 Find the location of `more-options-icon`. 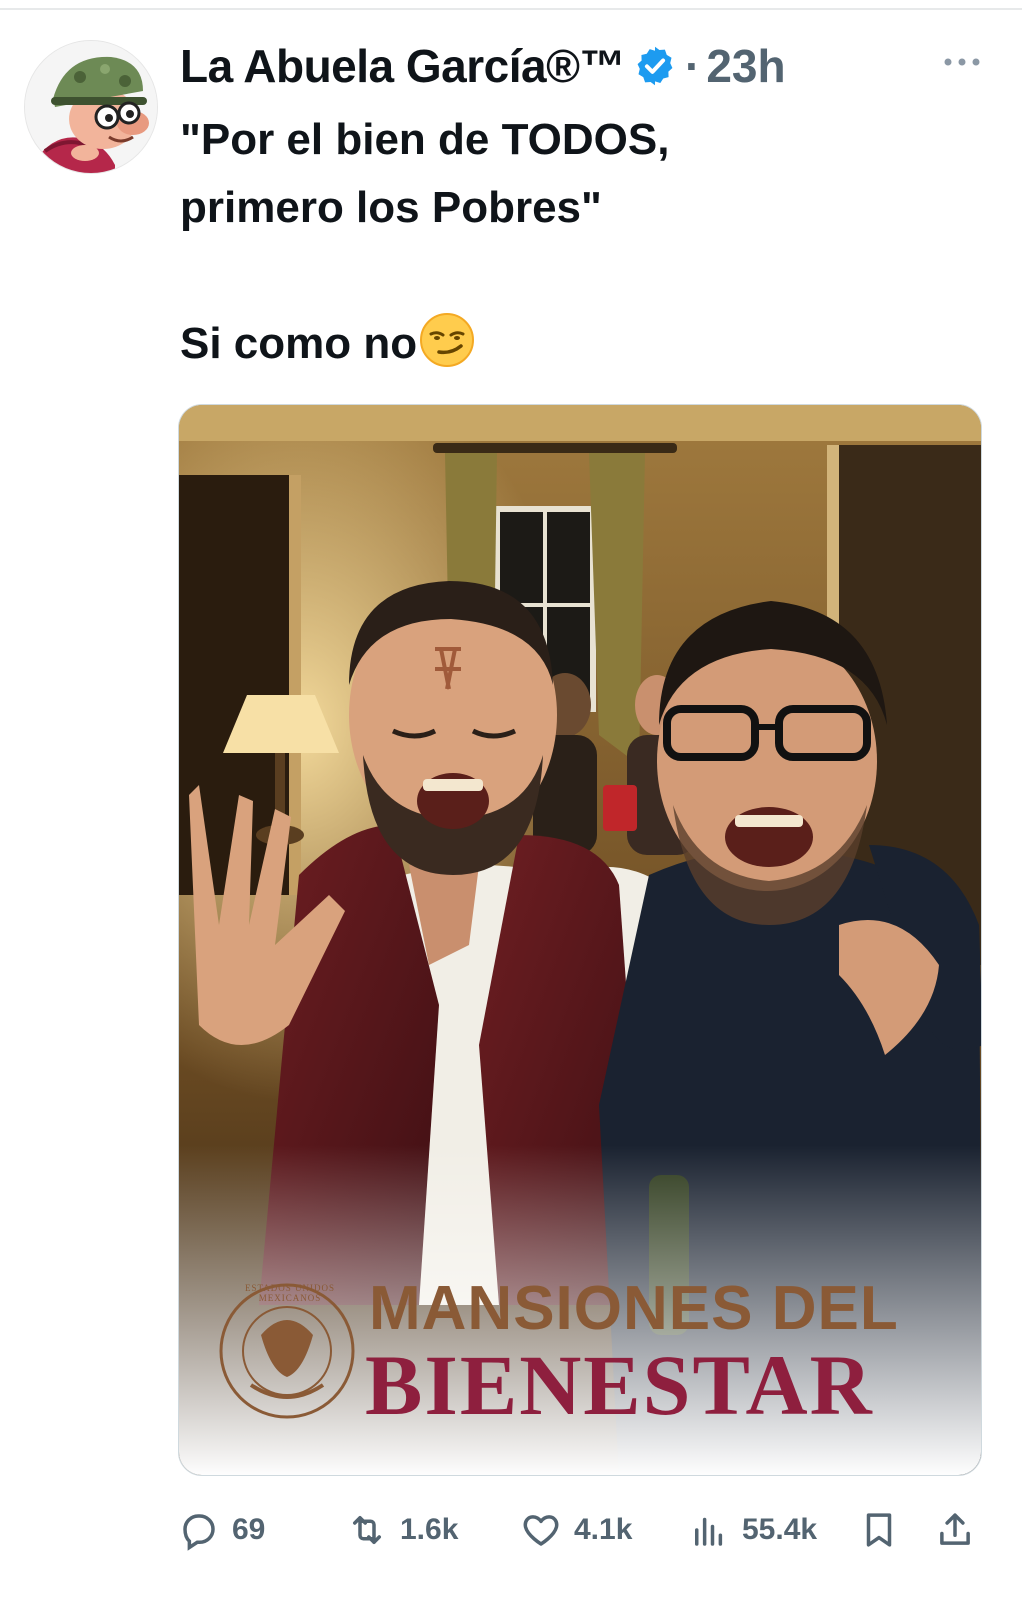

more-options-icon is located at coordinates (962, 62).